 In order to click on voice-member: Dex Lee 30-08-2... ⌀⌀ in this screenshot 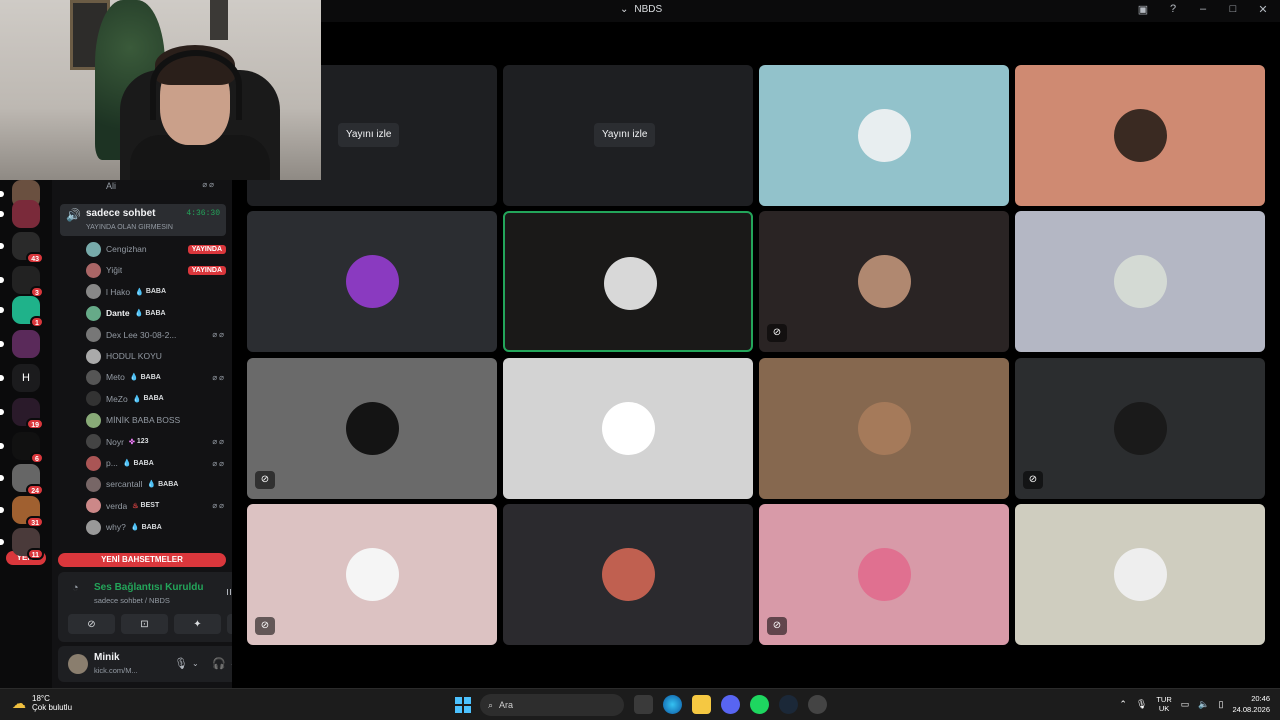, I will do `click(156, 335)`.